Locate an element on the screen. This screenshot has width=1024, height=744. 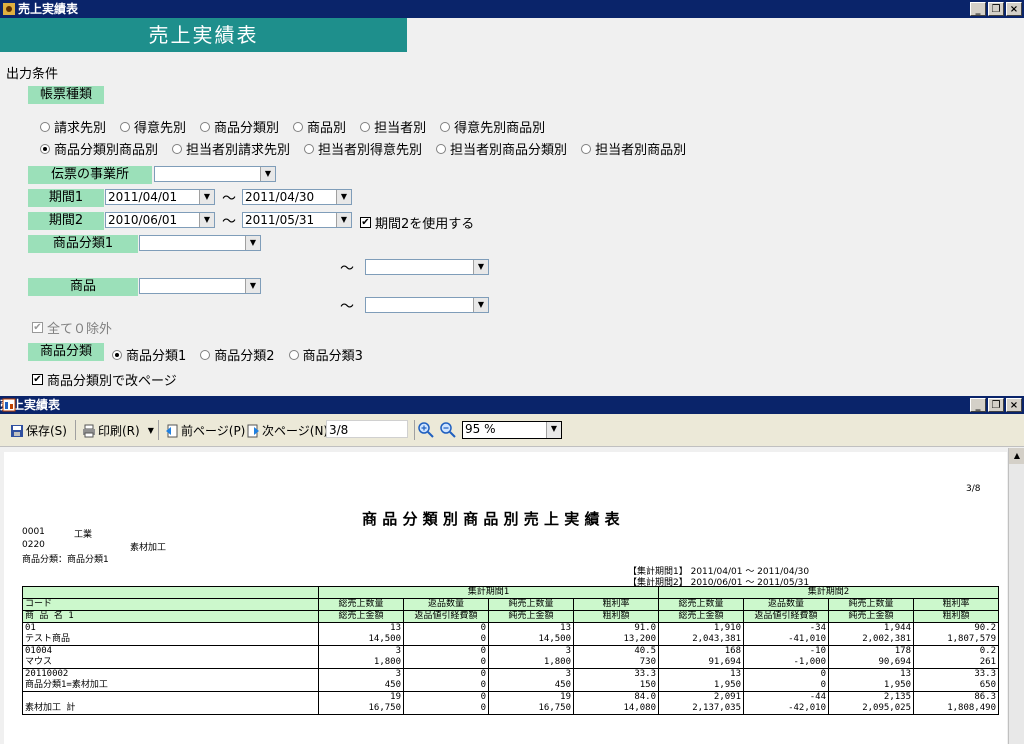
table-cell: 集計期間1 is located at coordinates (488, 592).